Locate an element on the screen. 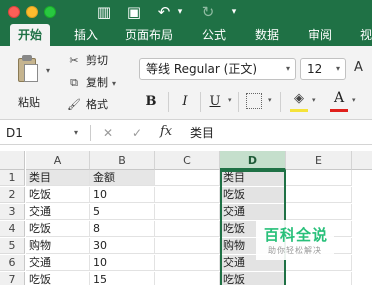 This screenshot has width=372, height=285. redo-icon: ↻ is located at coordinates (208, 12).